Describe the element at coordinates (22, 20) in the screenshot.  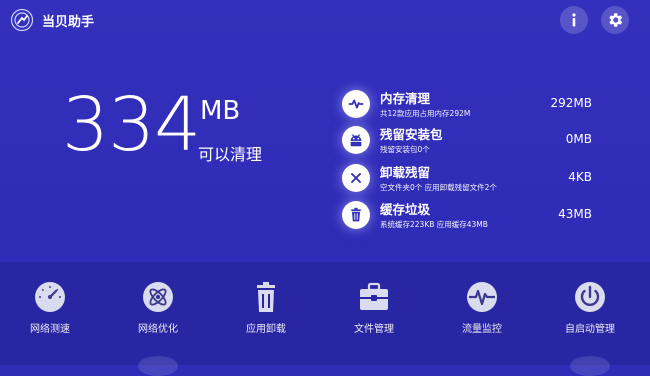
I see `app-logo-icon` at that location.